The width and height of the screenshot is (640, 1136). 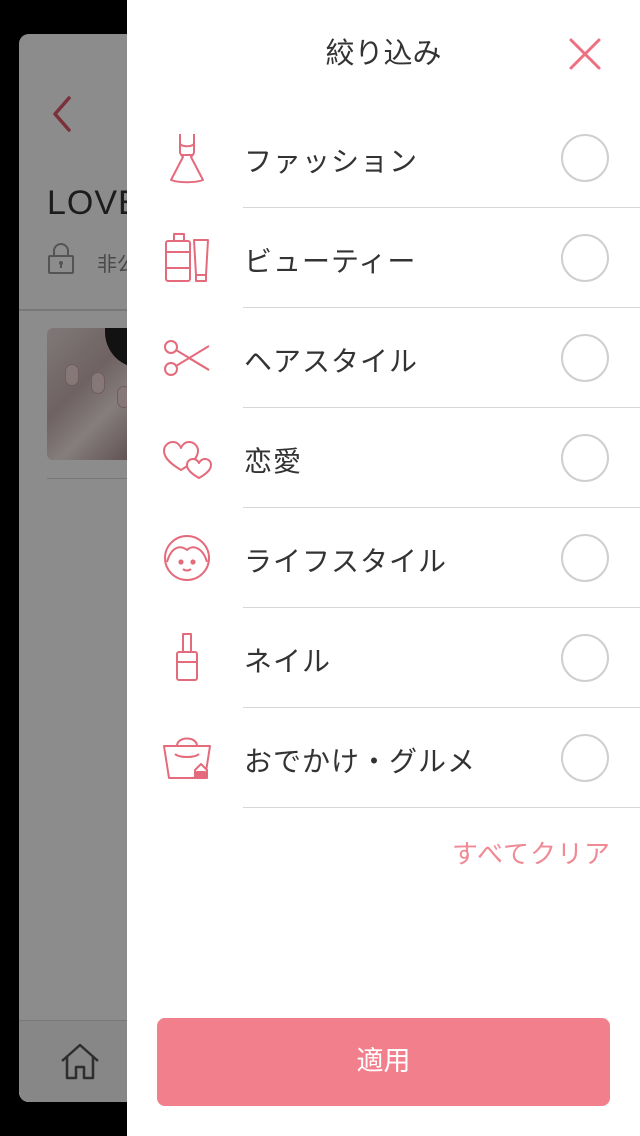 I want to click on category-label: ネイル, so click(x=288, y=661).